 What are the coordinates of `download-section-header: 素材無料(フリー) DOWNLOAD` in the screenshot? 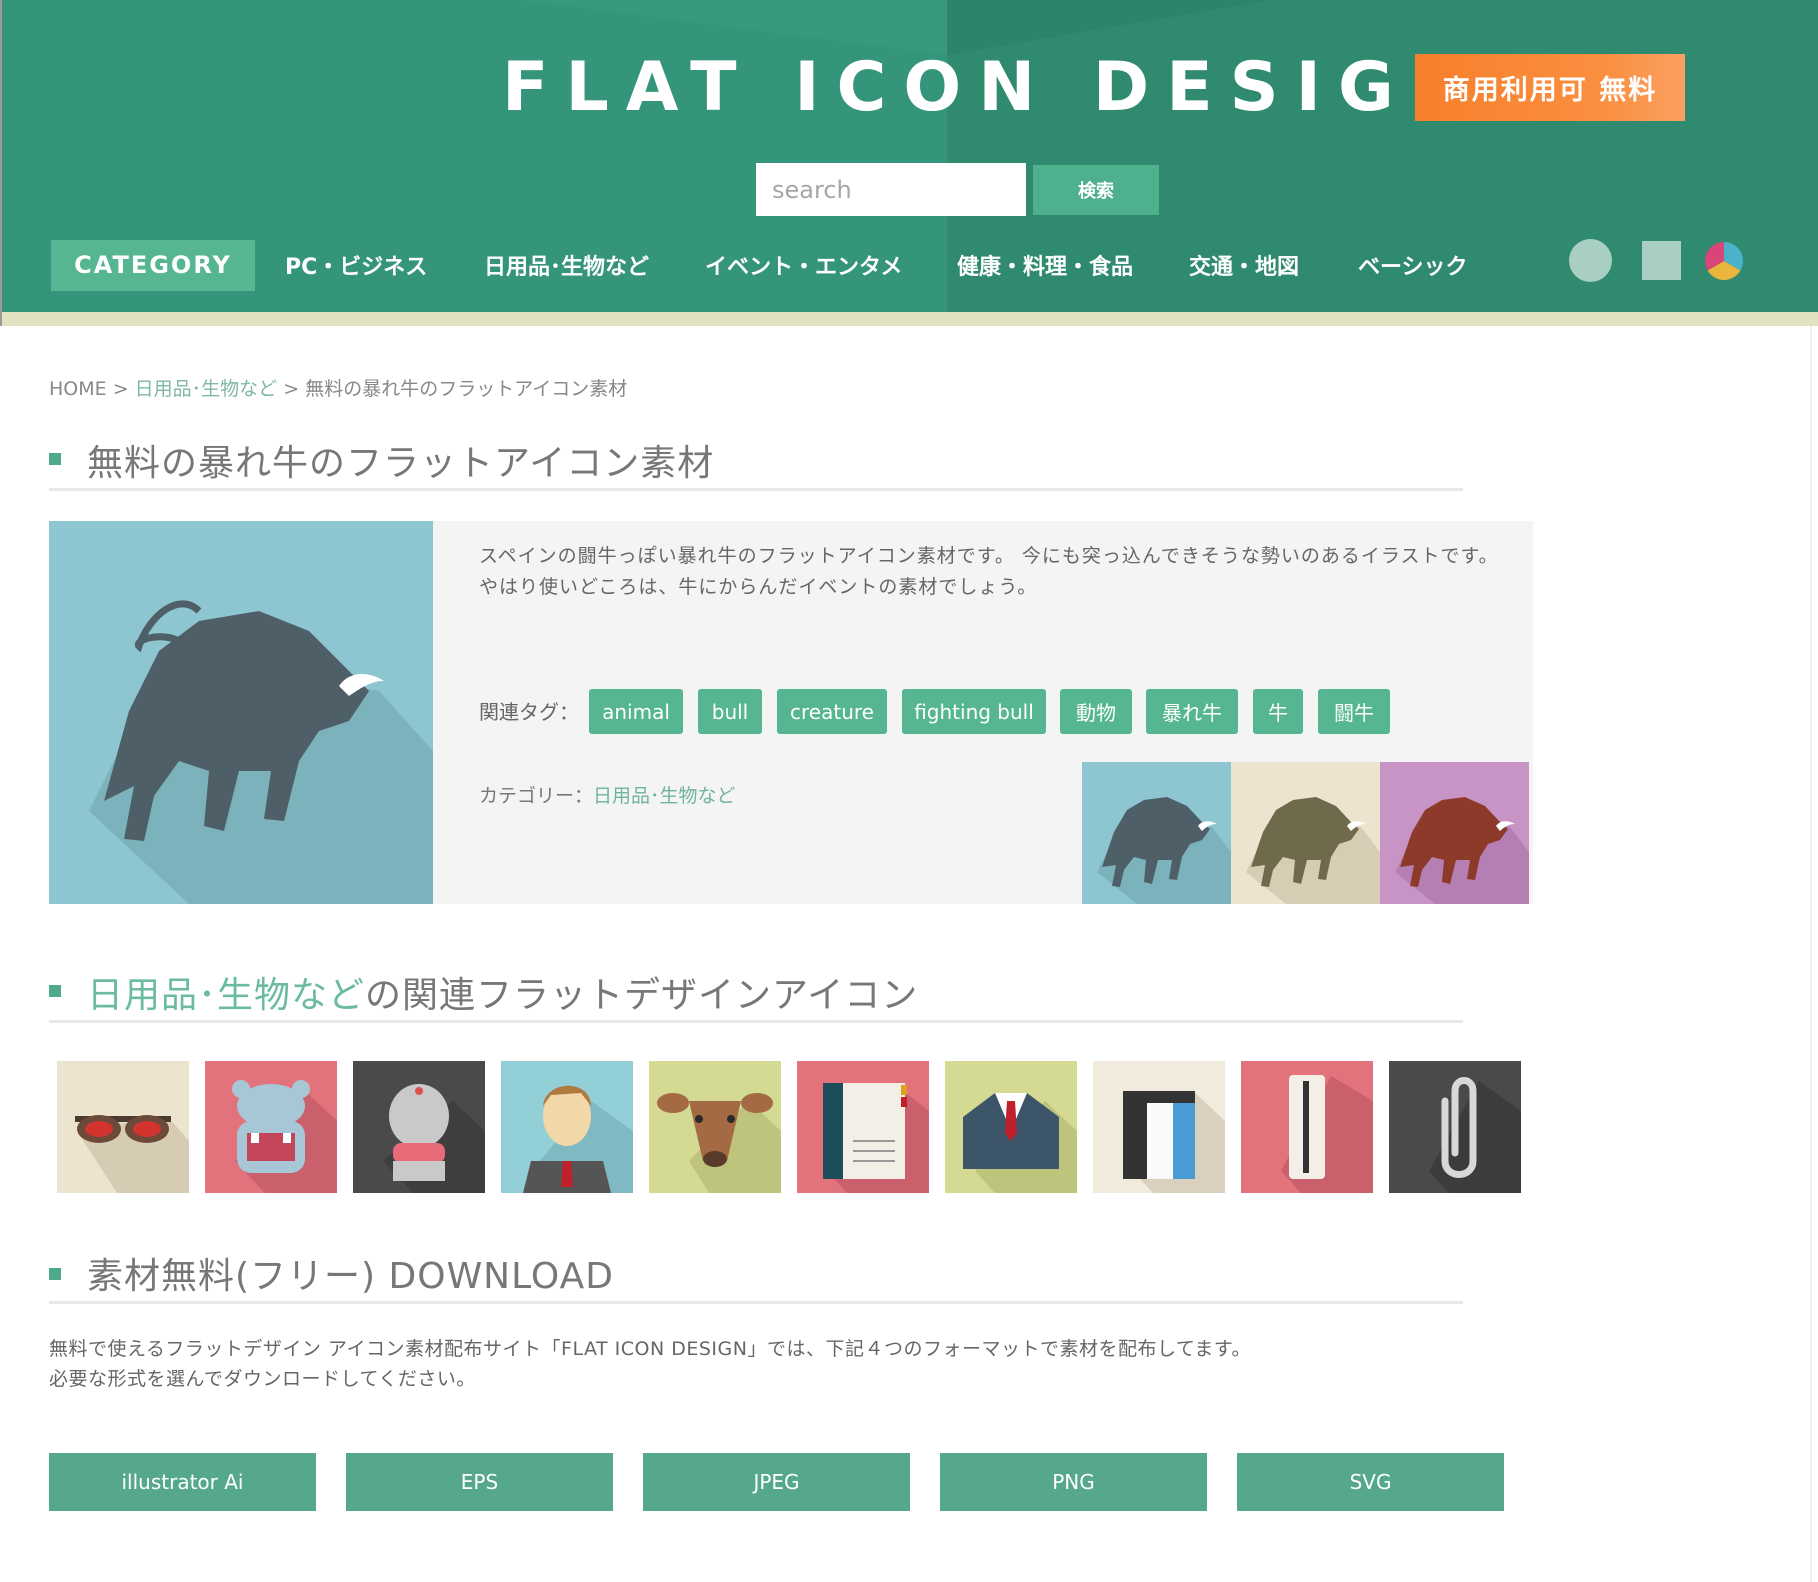 It's located at (756, 1273).